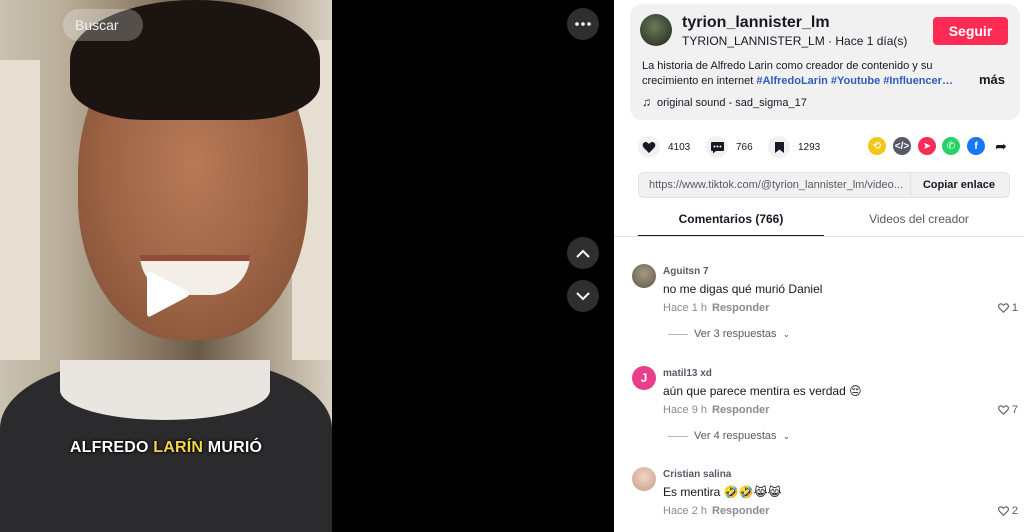 This screenshot has height=532, width=1024. Describe the element at coordinates (927, 146) in the screenshot. I see `send-icon: ➤` at that location.